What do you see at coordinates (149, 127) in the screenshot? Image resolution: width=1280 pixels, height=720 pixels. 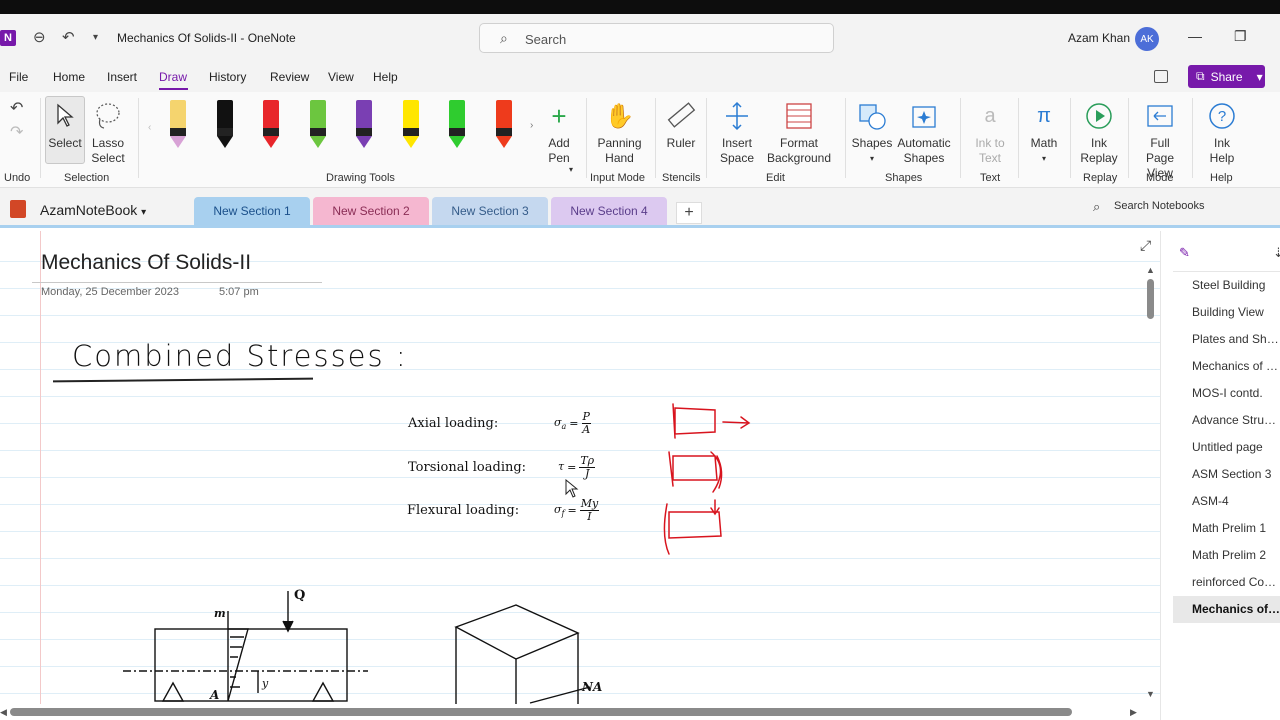 I see `pens-scroll-left-icon: ‹` at bounding box center [149, 127].